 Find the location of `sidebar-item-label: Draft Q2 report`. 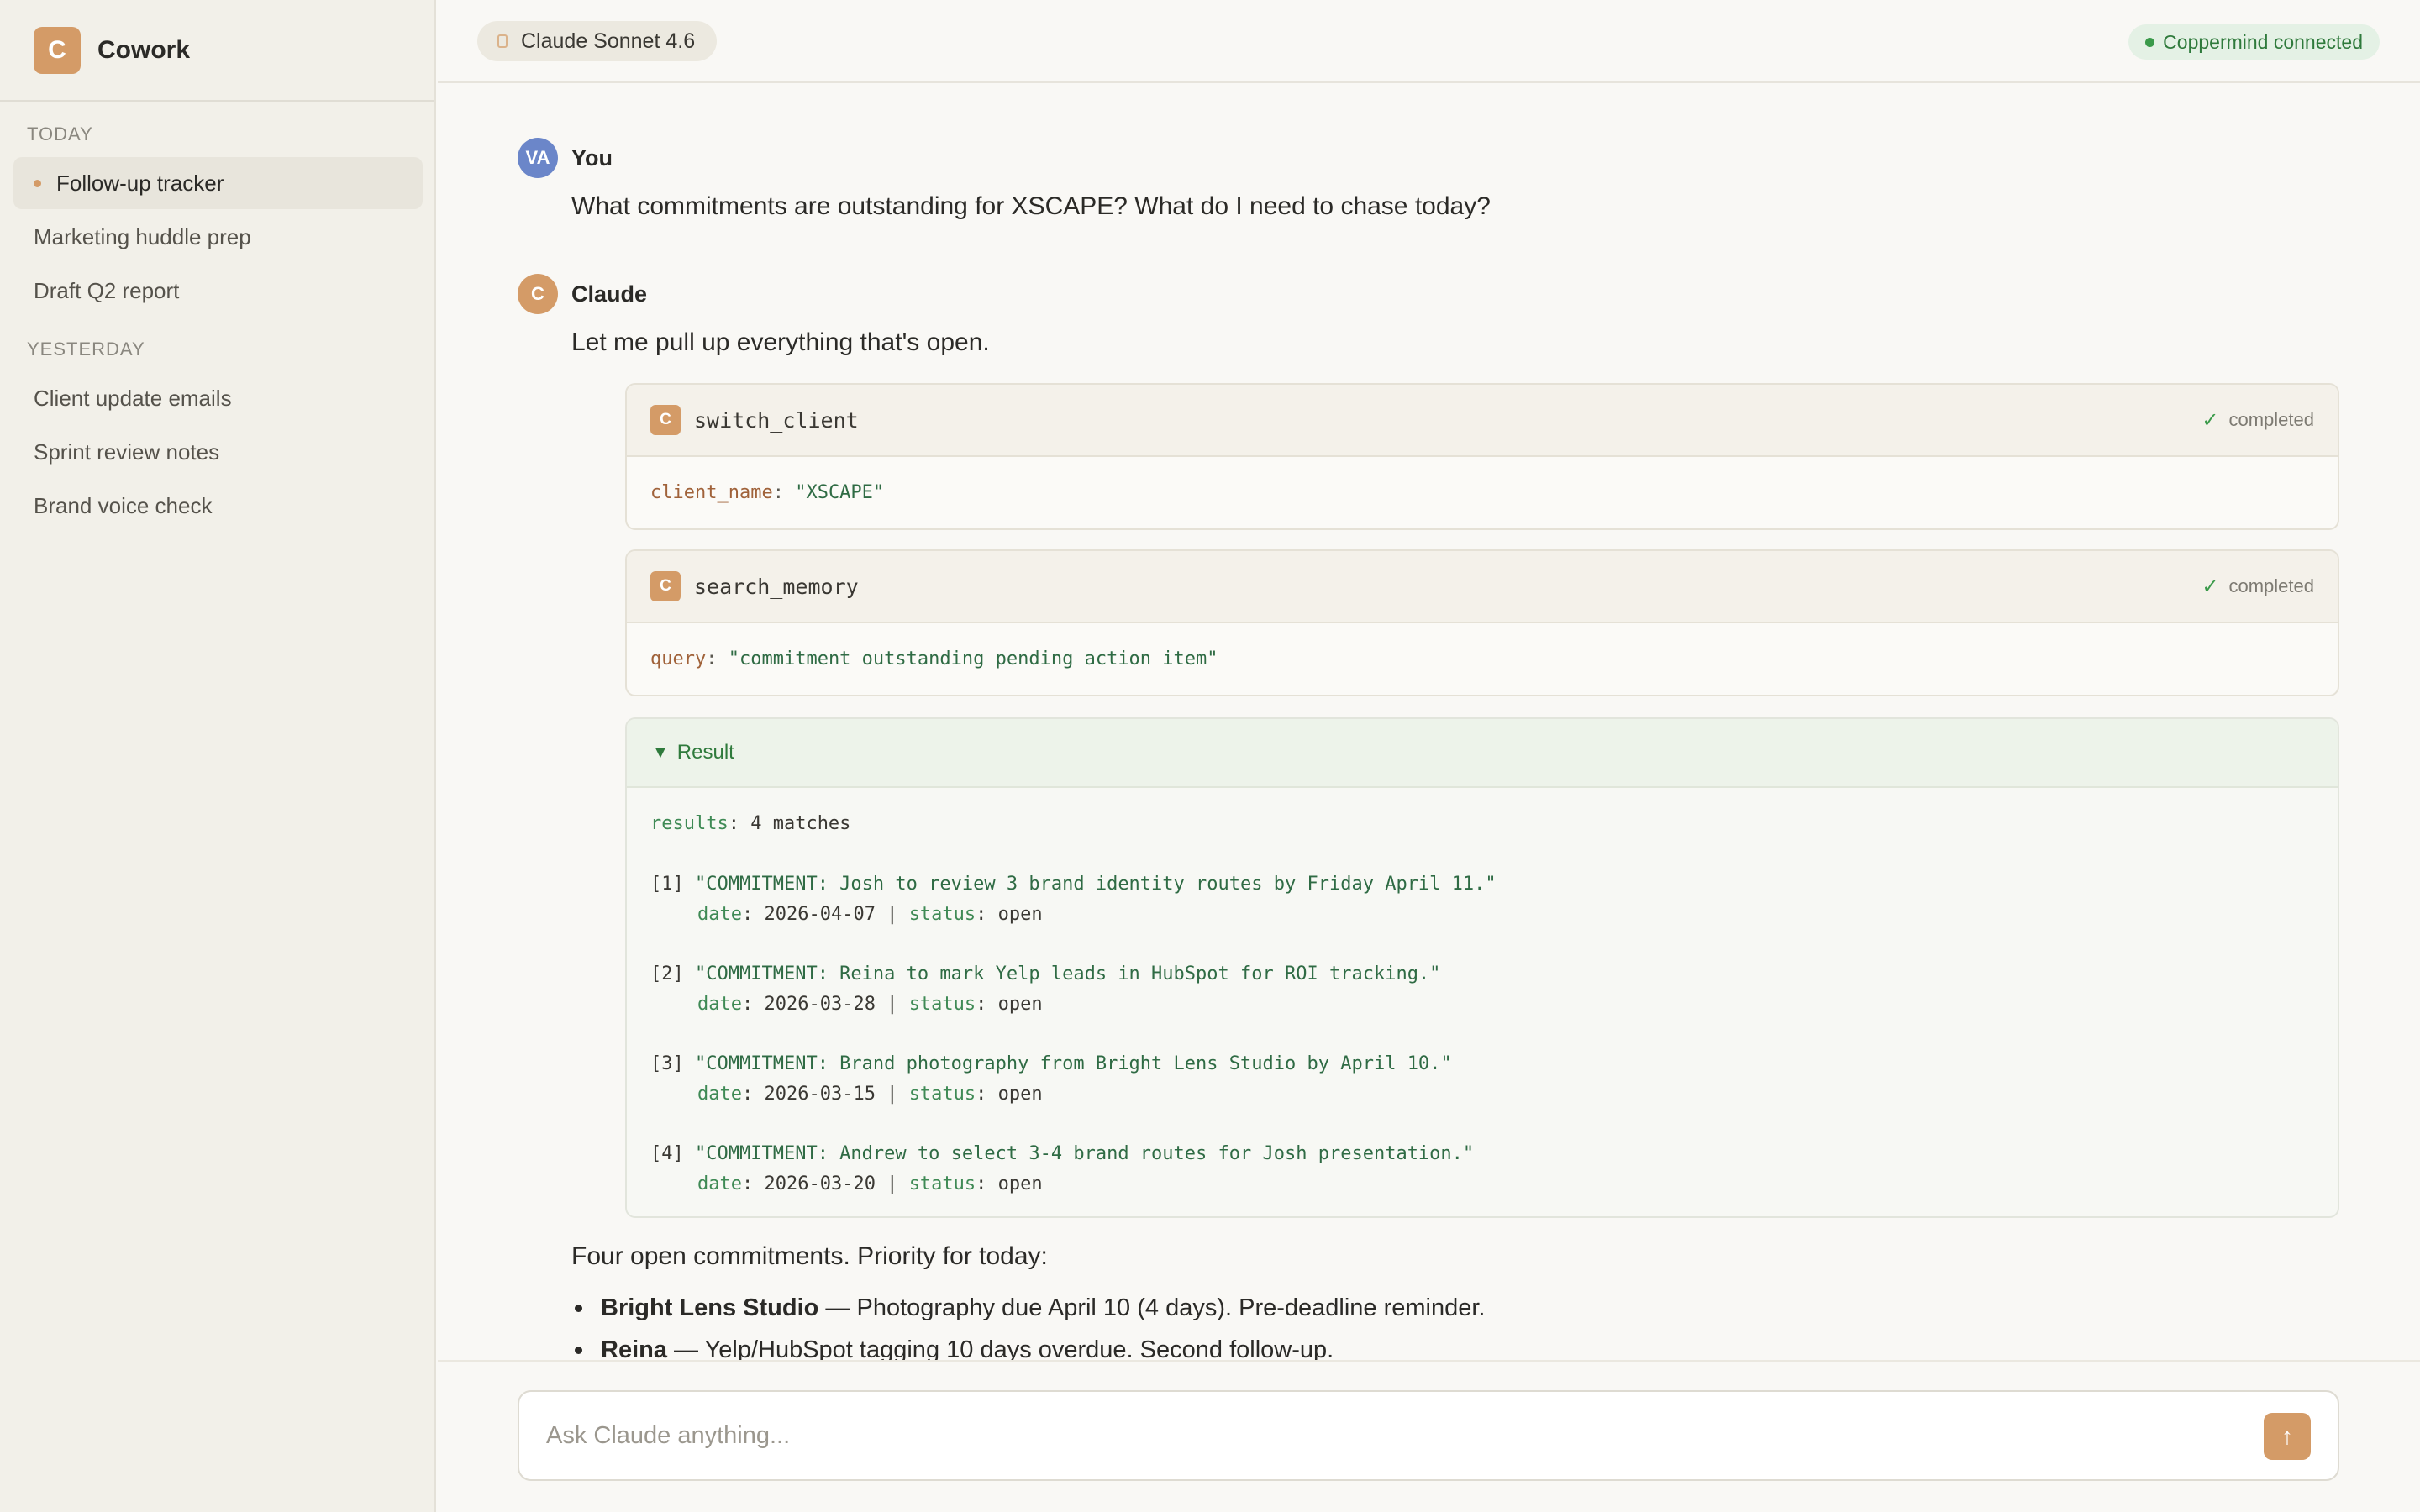

sidebar-item-label: Draft Q2 report is located at coordinates (107, 290).